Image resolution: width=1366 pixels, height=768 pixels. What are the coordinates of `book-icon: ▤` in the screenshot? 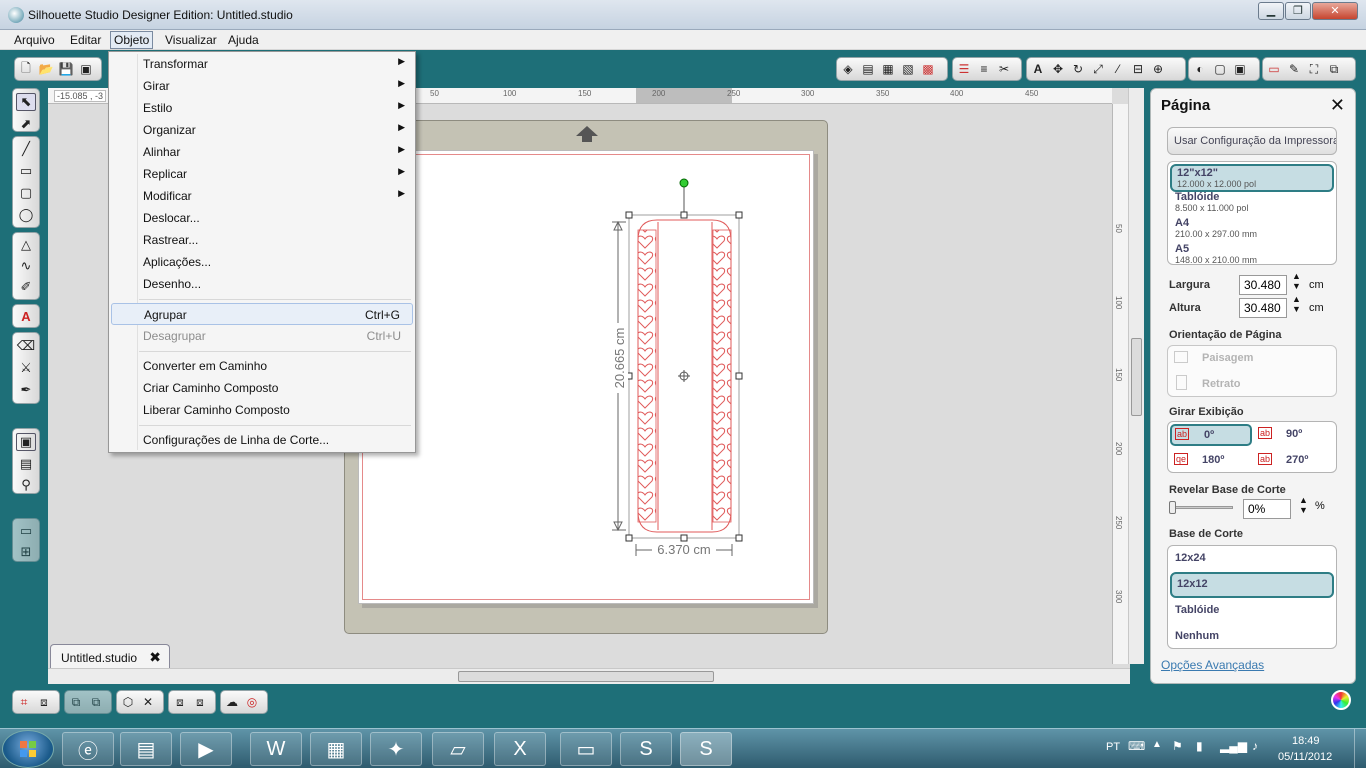 It's located at (26, 464).